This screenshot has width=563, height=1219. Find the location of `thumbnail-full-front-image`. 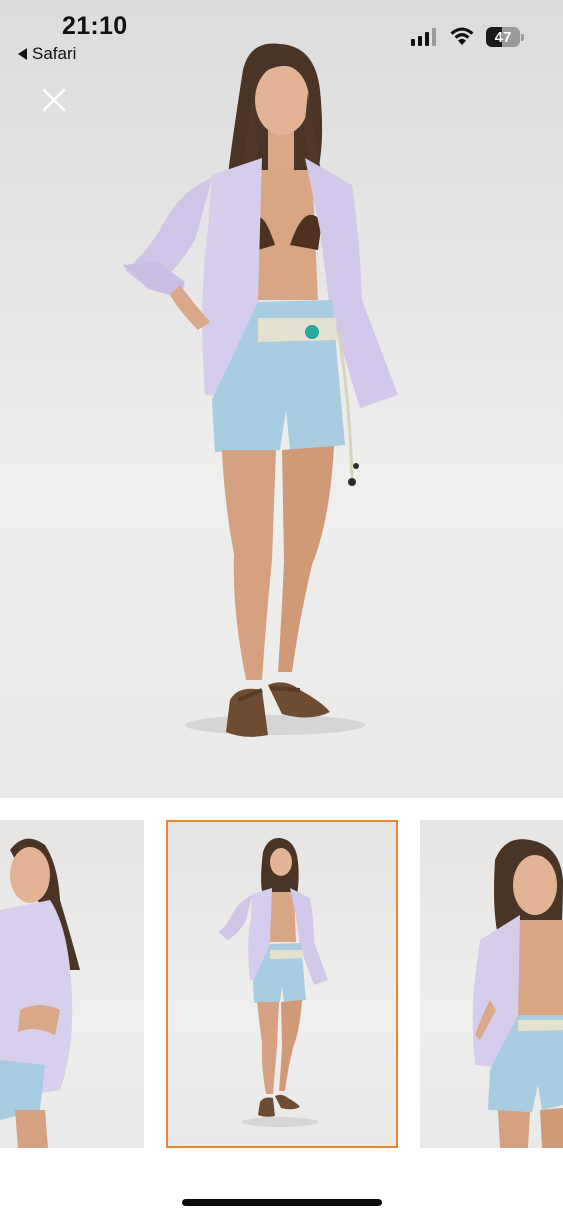

thumbnail-full-front-image is located at coordinates (273, 982).